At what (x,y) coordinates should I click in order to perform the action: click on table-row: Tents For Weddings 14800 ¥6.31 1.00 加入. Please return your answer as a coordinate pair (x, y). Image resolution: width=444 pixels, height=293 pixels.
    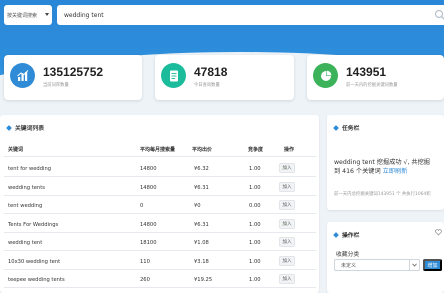
    Looking at the image, I should click on (160, 224).